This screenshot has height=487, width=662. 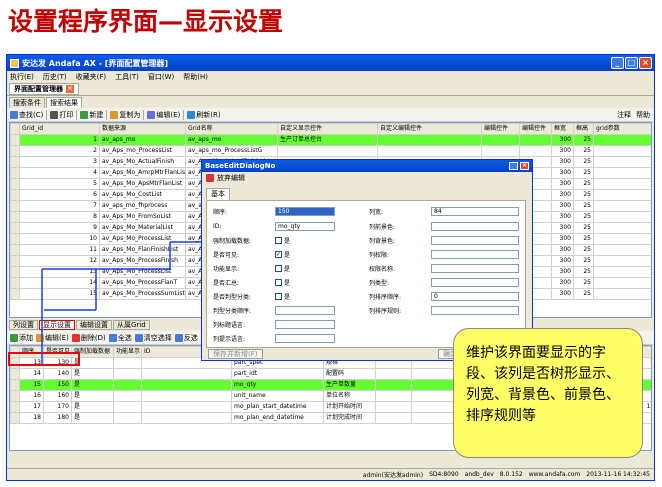 What do you see at coordinates (142, 129) in the screenshot?
I see `column-header: 数据来源` at bounding box center [142, 129].